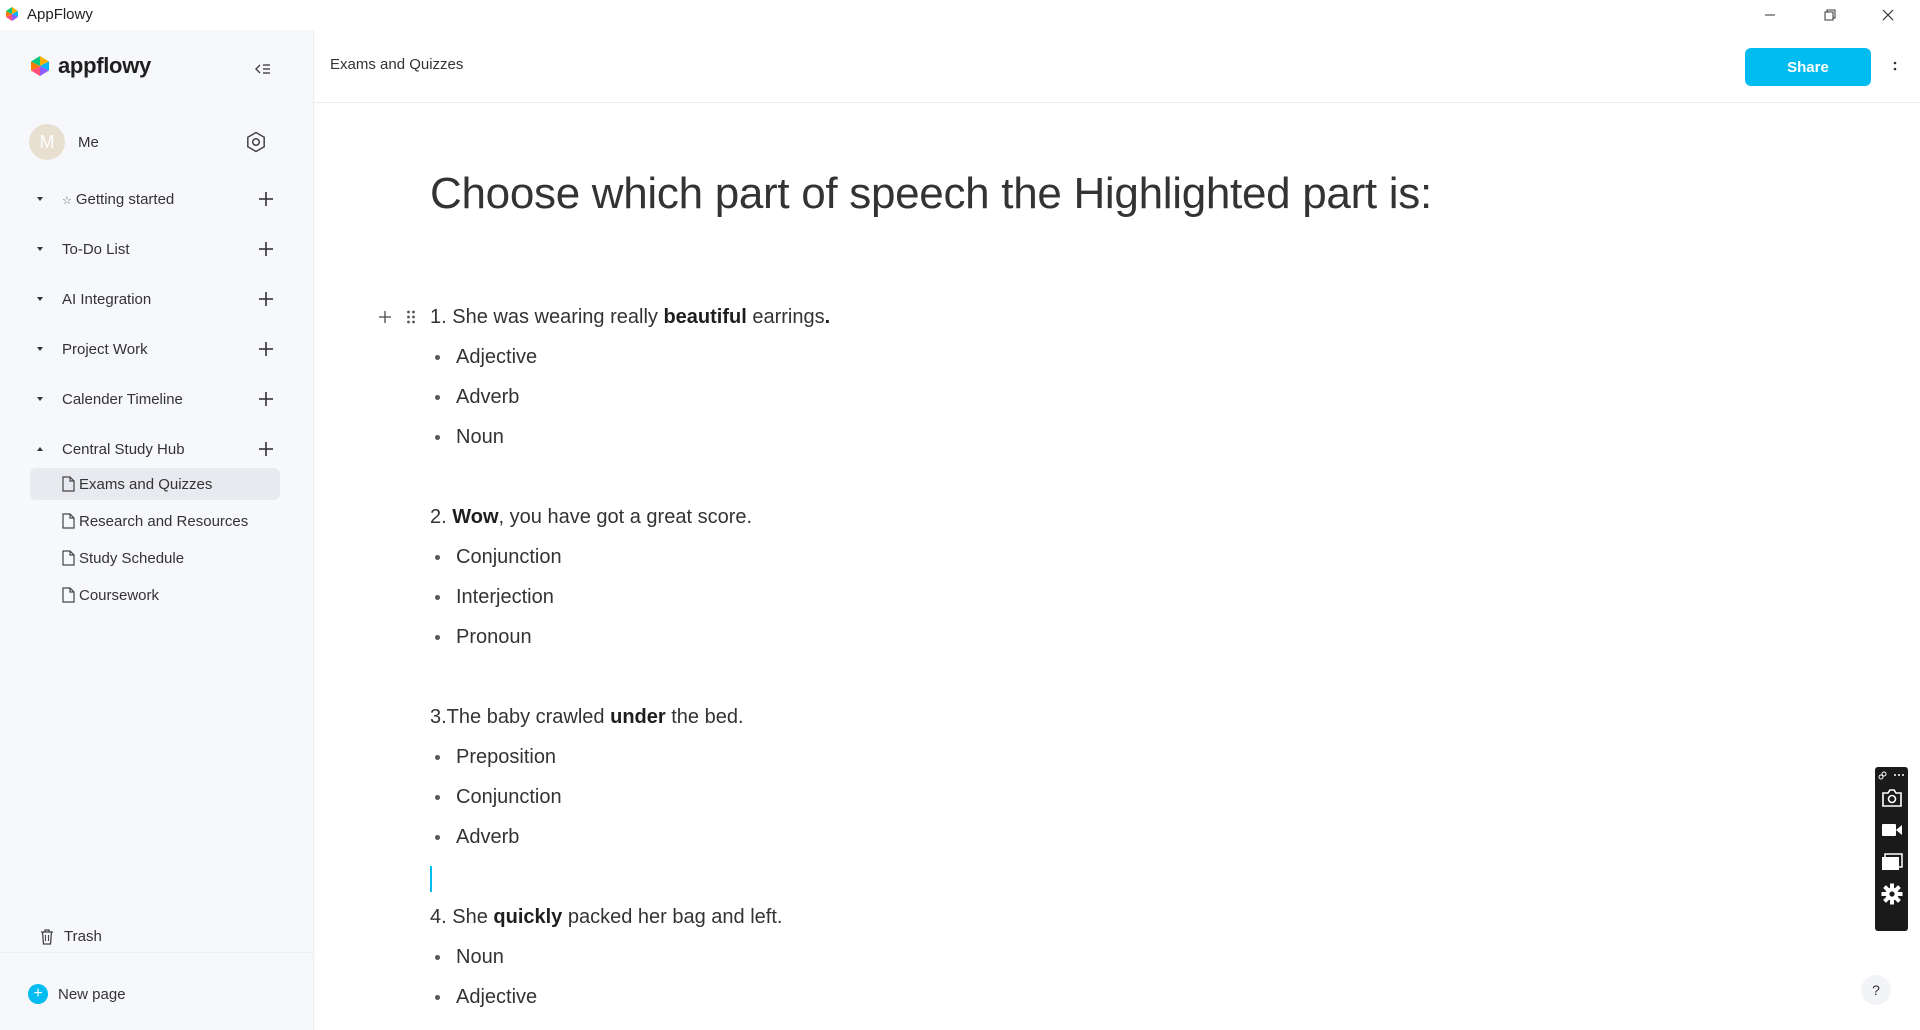 This screenshot has height=1030, width=1920. I want to click on trash-label: Trash, so click(83, 936).